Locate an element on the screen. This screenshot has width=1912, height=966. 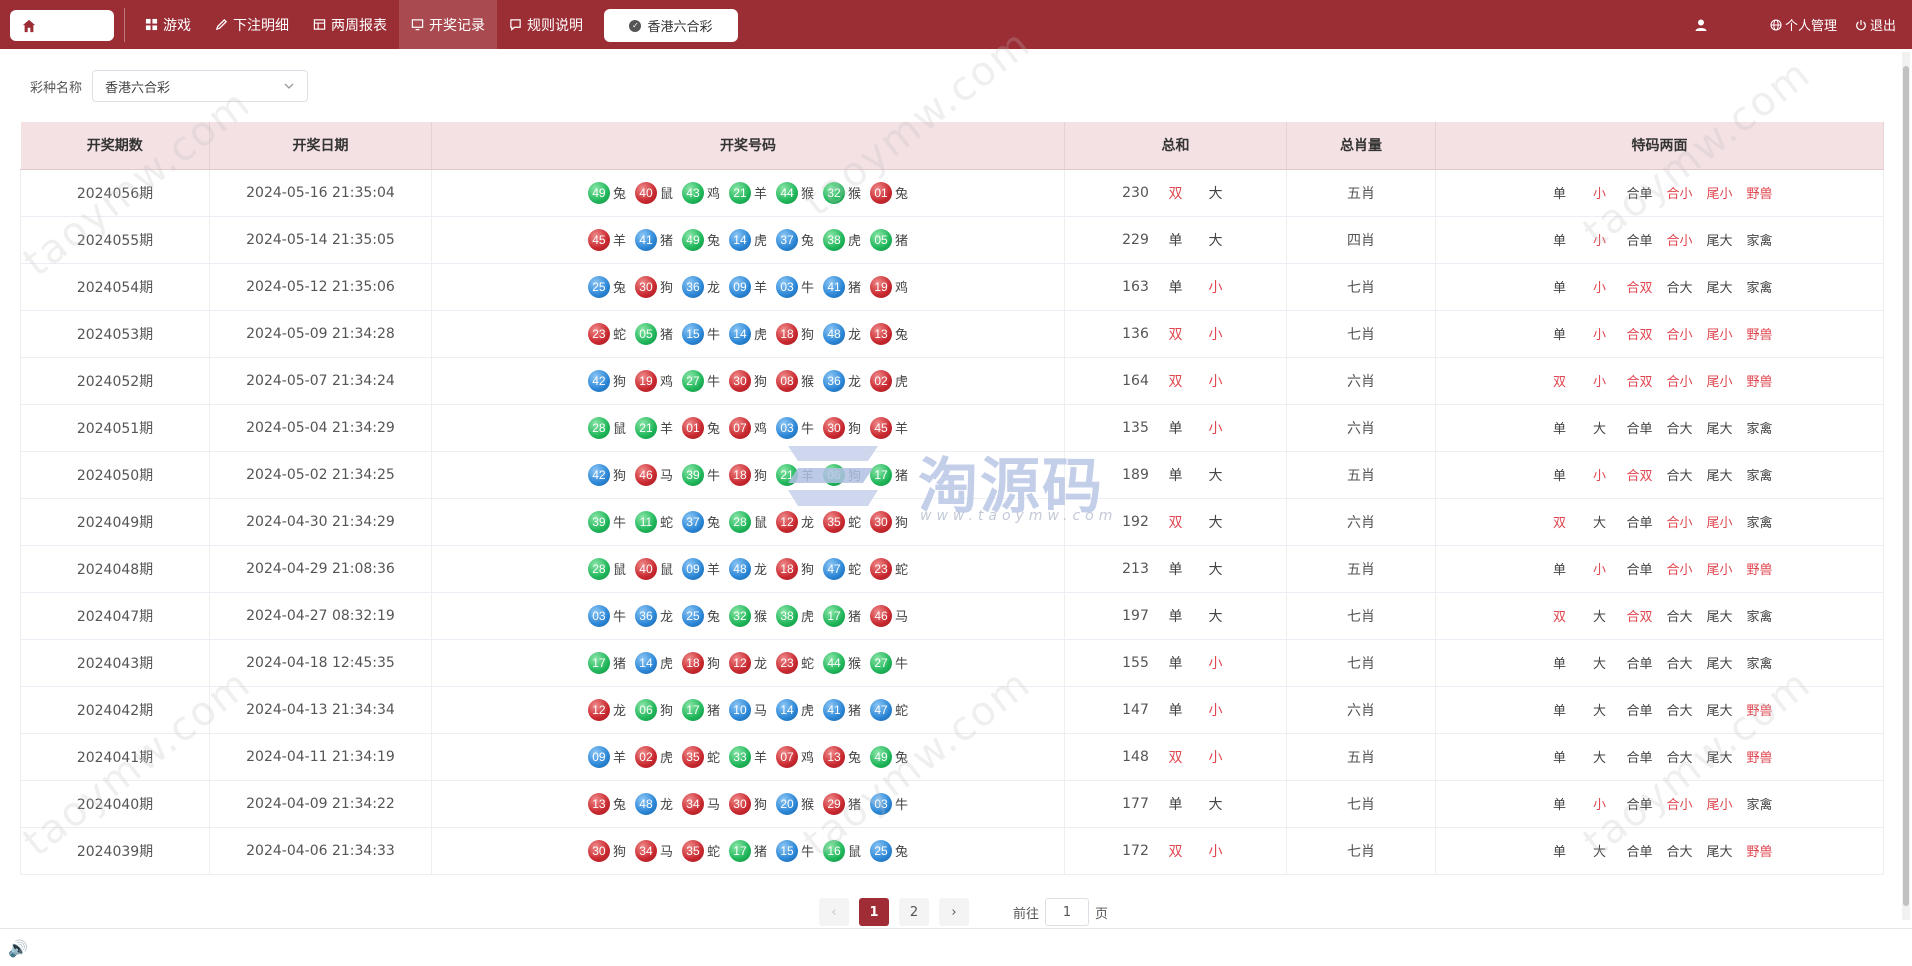
nav-draw-history: 开奖记录 is located at coordinates (448, 24).